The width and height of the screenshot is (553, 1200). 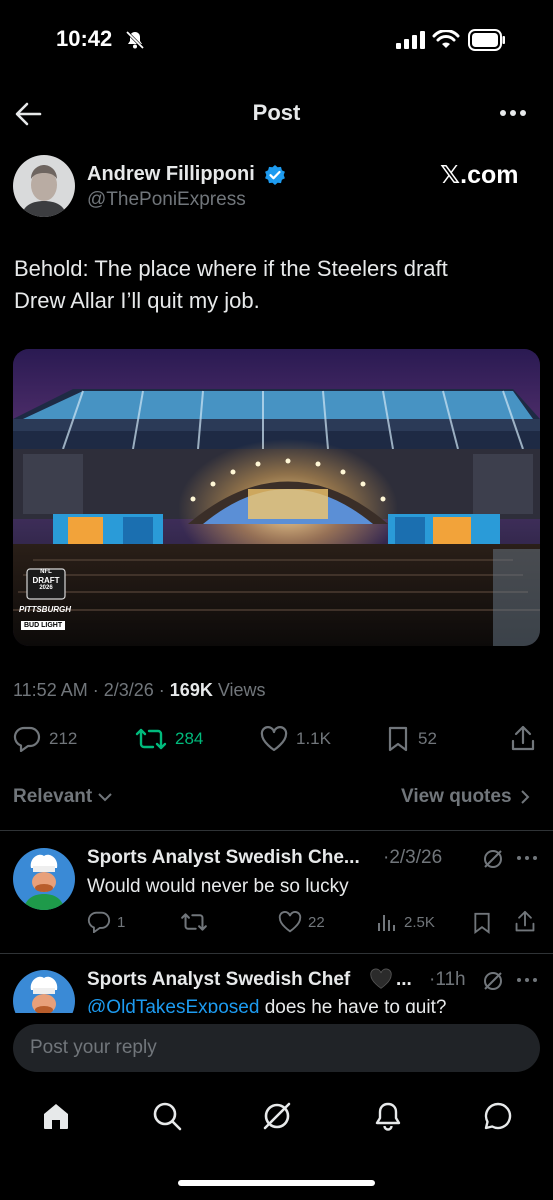 I want to click on reply-view-count: 2.5K, so click(x=419, y=922).